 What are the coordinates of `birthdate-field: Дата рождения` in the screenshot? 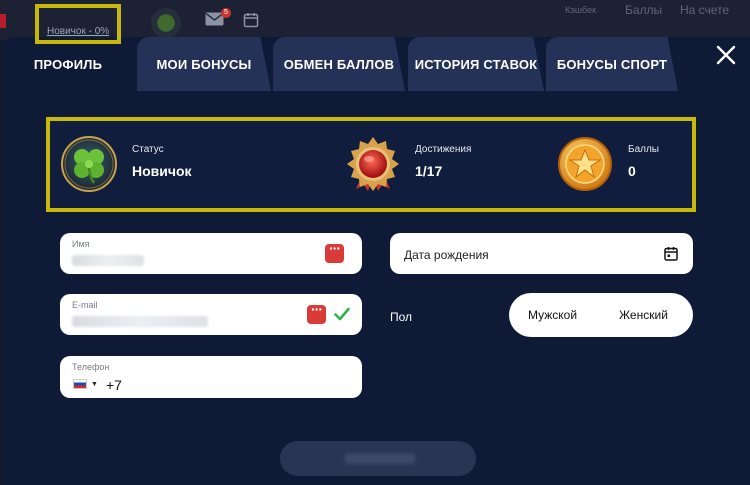 It's located at (541, 253).